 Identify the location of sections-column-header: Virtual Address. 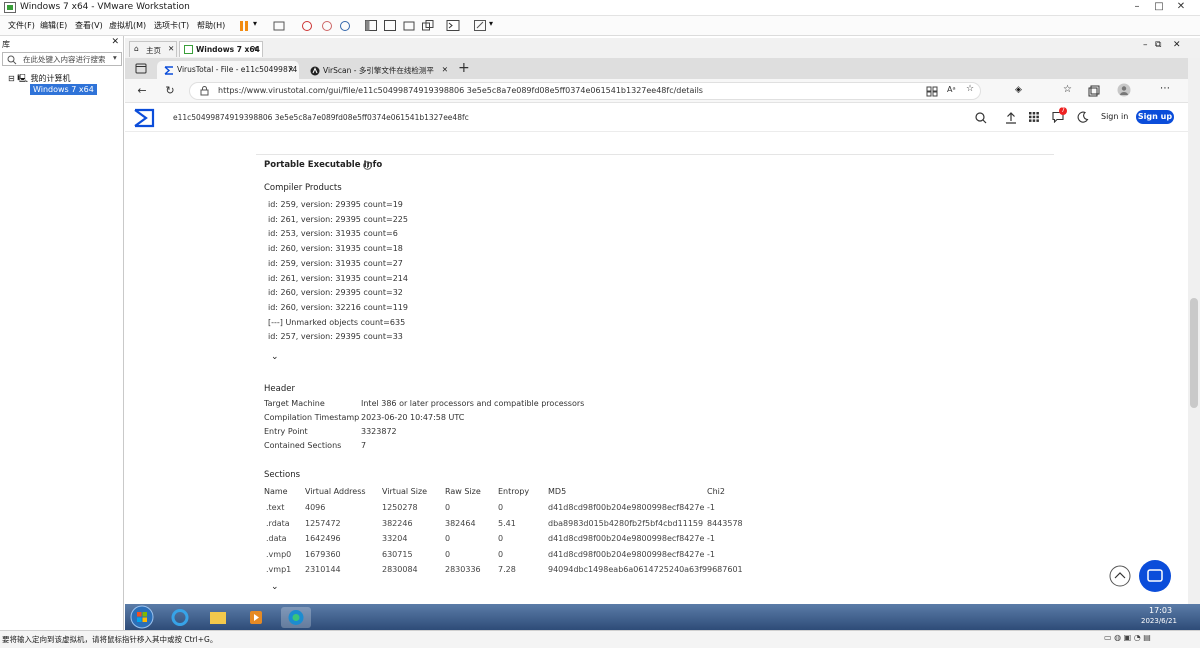
(335, 491).